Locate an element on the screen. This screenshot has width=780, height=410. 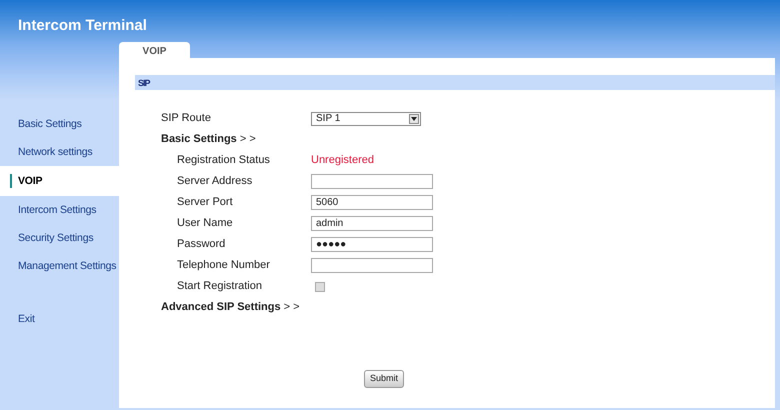
field-label: Telephone Number is located at coordinates (223, 266).